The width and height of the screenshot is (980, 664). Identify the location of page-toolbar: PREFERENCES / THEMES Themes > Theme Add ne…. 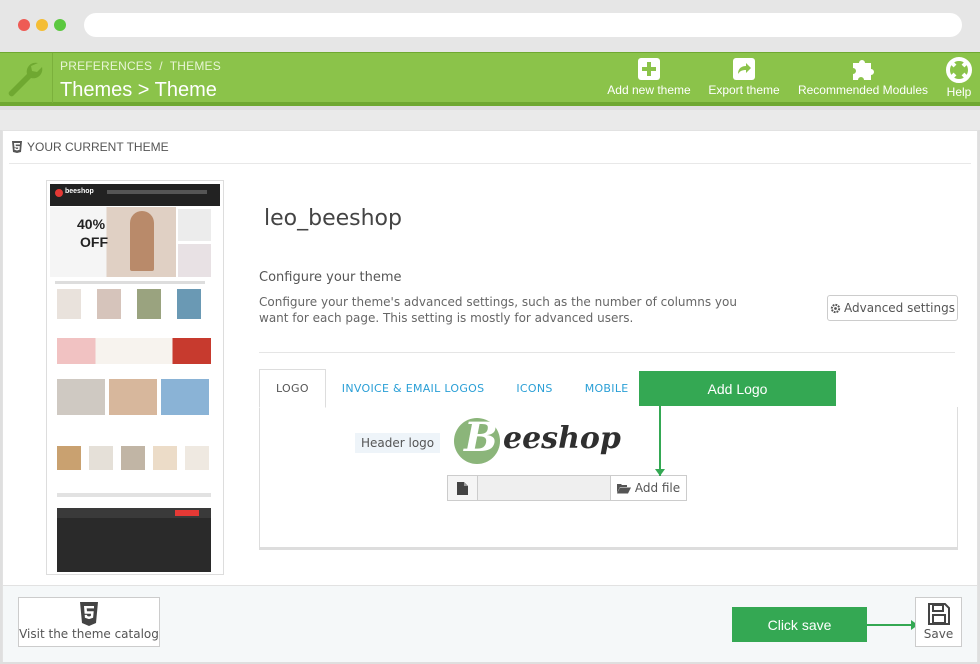
(490, 79).